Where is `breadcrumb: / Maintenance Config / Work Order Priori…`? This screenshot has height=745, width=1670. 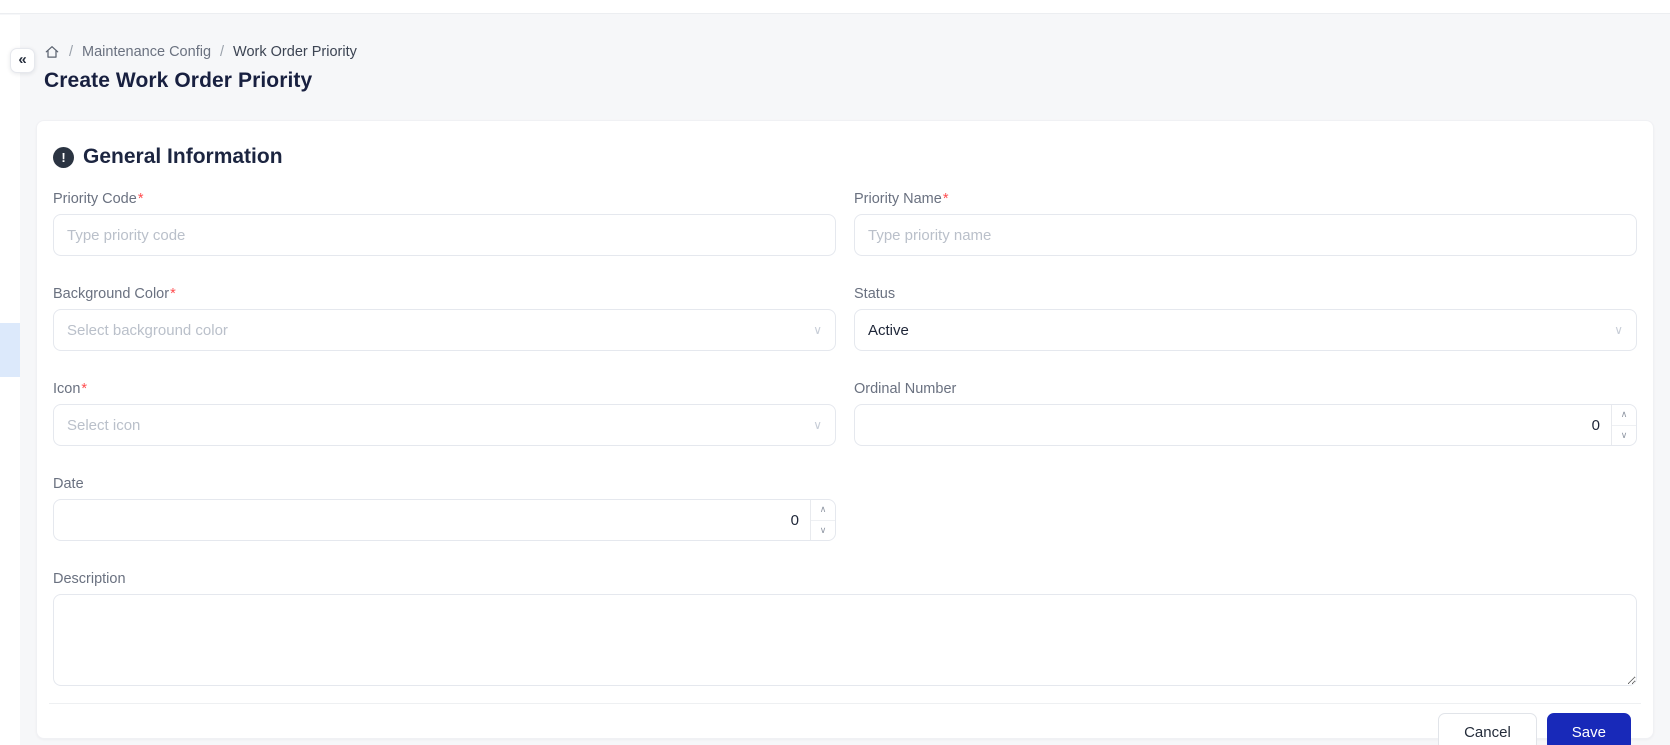
breadcrumb: / Maintenance Config / Work Order Priori… is located at coordinates (857, 52).